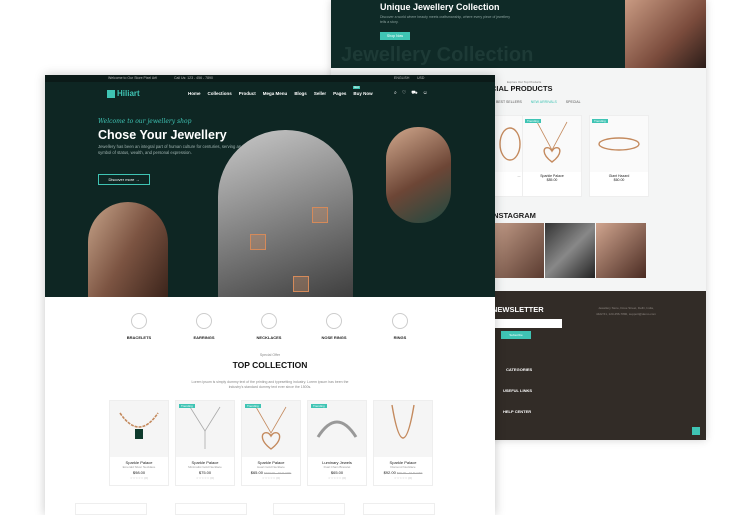 The width and height of the screenshot is (750, 515). Describe the element at coordinates (696, 431) in the screenshot. I see `scroll-top-button` at that location.